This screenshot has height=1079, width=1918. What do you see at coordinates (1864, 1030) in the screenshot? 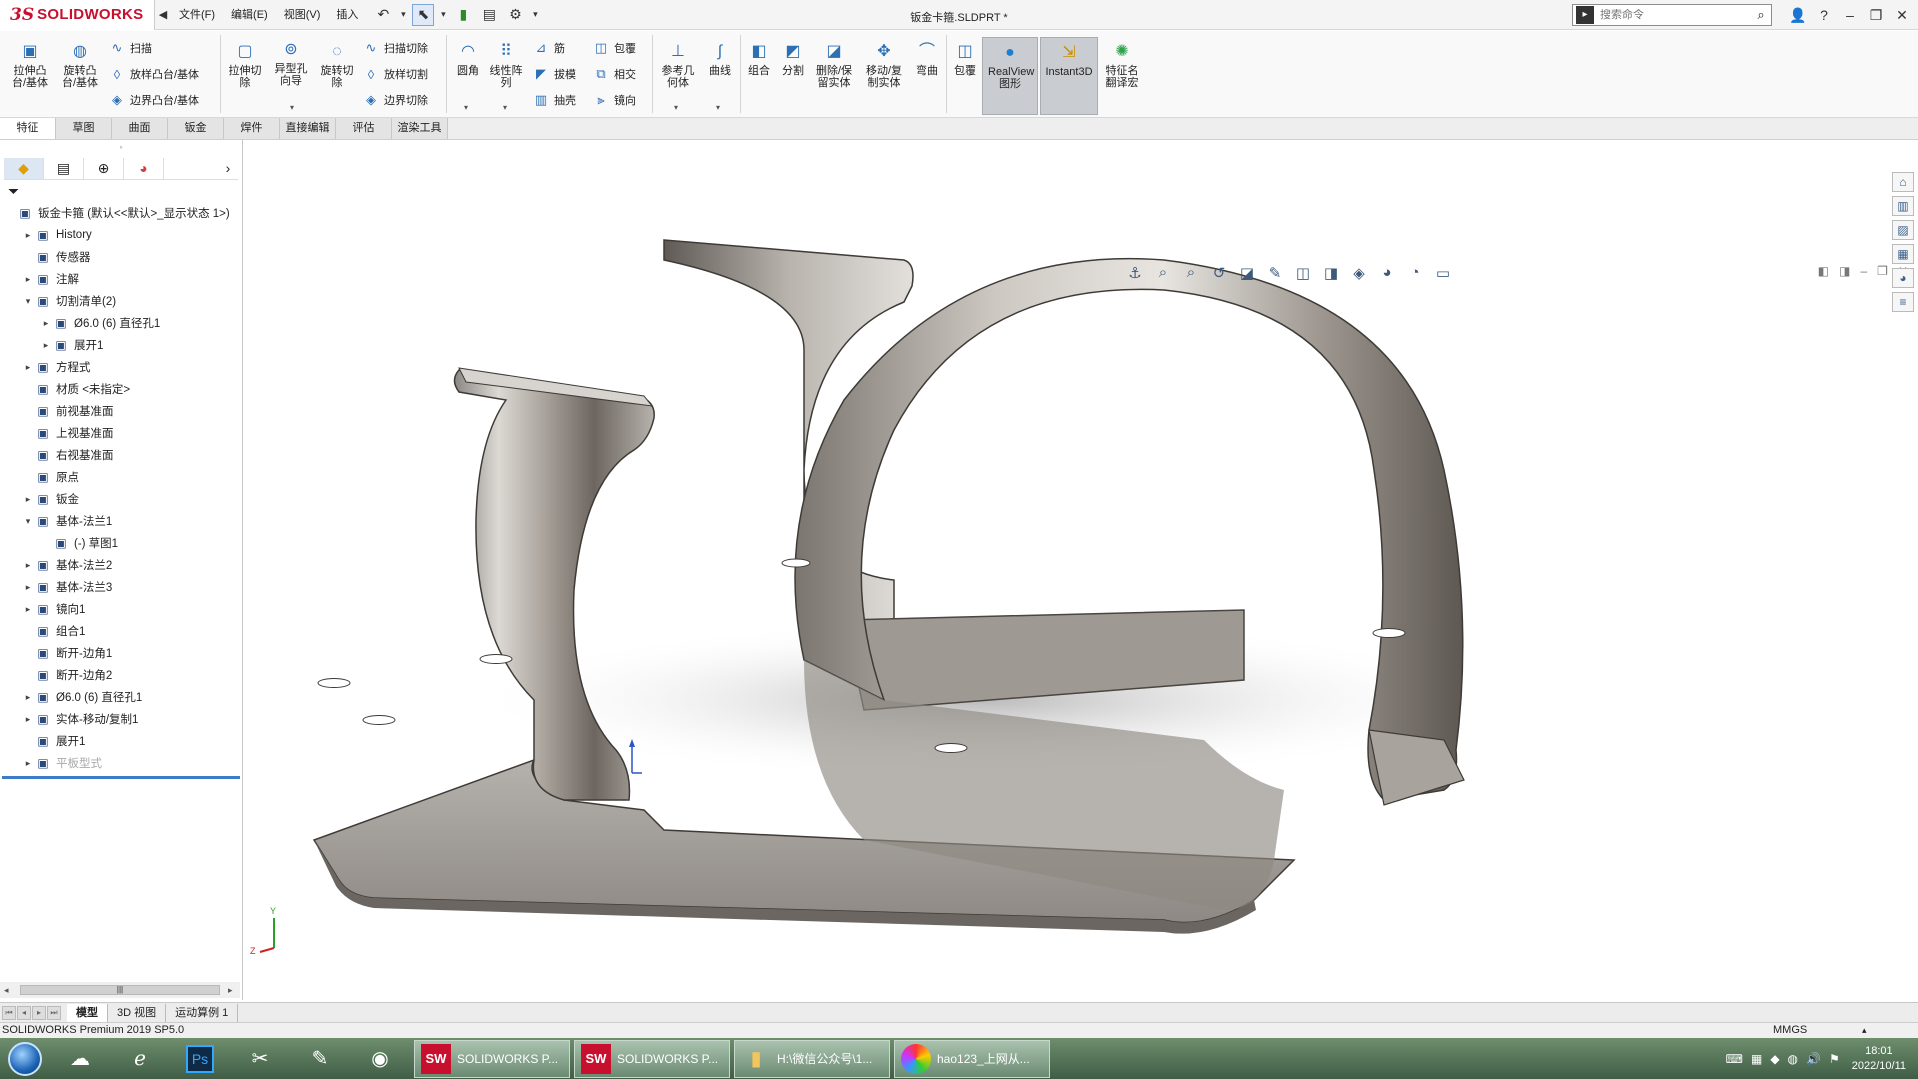
I see `unit-dropdown-icon: ▴` at bounding box center [1864, 1030].